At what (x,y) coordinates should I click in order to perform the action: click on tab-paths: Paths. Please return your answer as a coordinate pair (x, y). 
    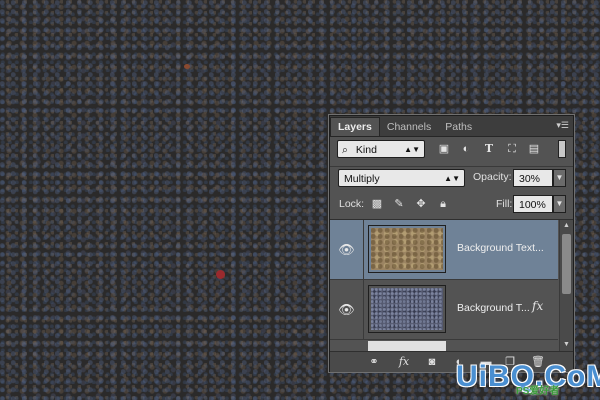
    Looking at the image, I should click on (458, 127).